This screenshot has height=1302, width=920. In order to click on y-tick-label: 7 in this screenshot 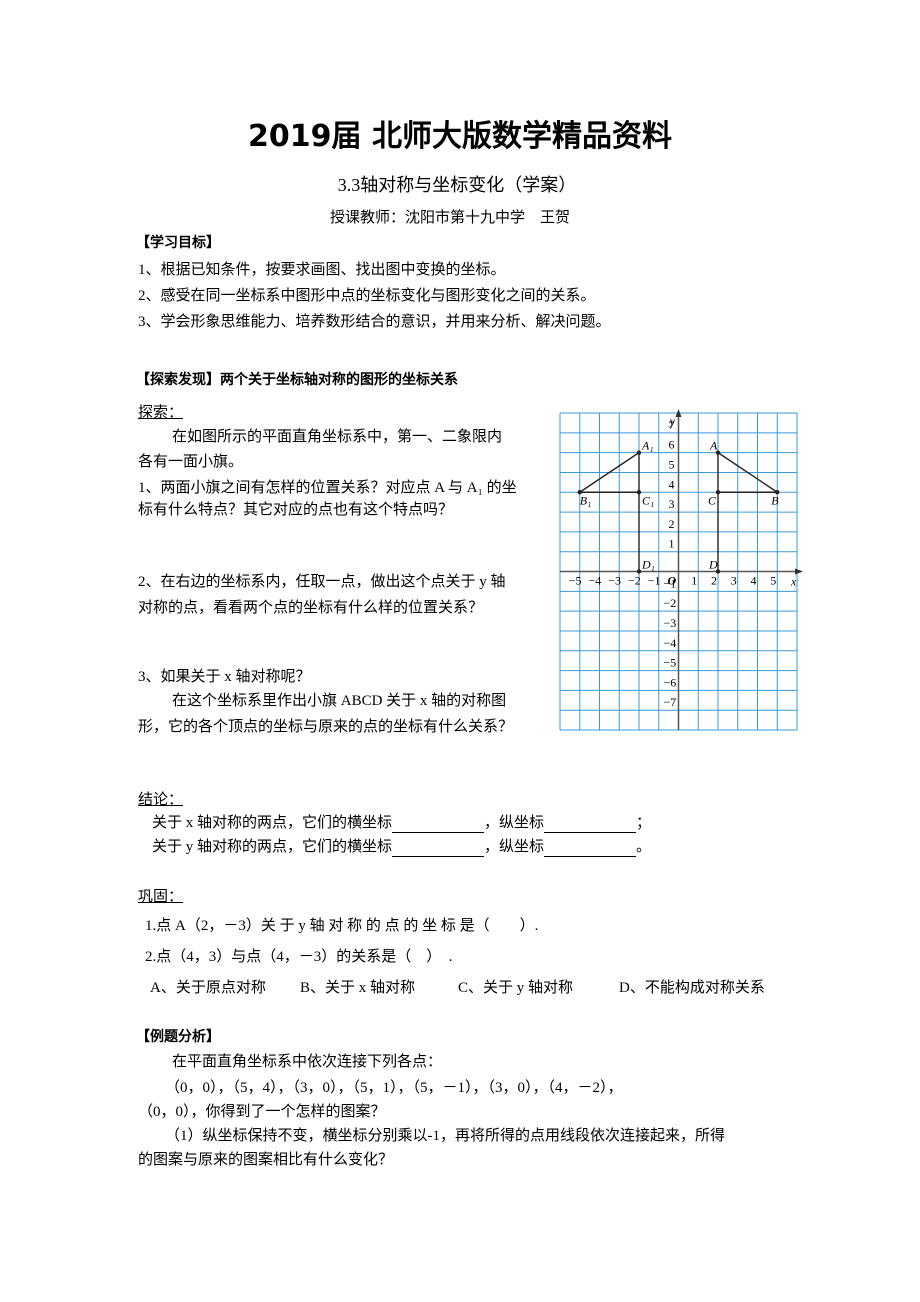, I will do `click(672, 425)`.